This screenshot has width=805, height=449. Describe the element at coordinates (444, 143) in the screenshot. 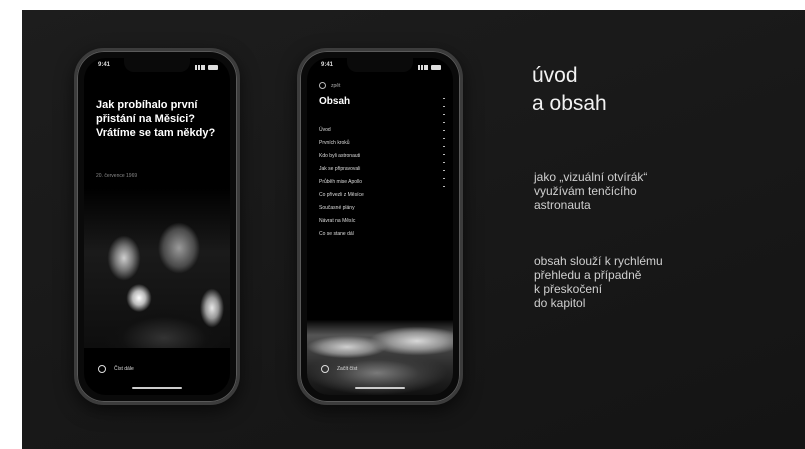

I see `scroll-dots-indicator` at that location.